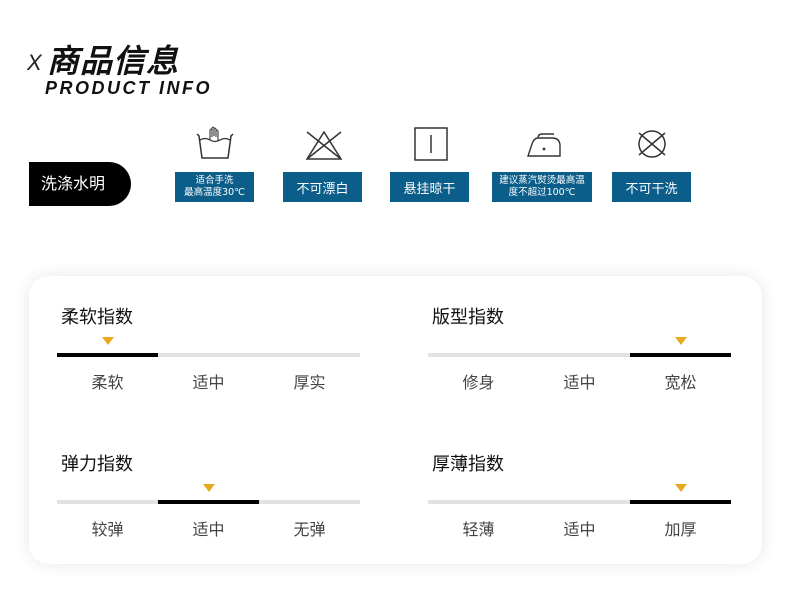  What do you see at coordinates (309, 529) in the screenshot?
I see `index-option: 无弹` at bounding box center [309, 529].